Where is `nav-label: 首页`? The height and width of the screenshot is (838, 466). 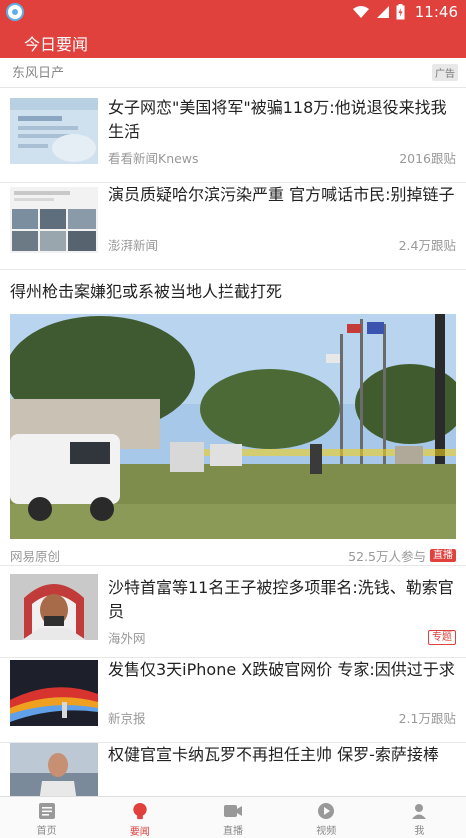
nav-label: 首页 is located at coordinates (46, 831).